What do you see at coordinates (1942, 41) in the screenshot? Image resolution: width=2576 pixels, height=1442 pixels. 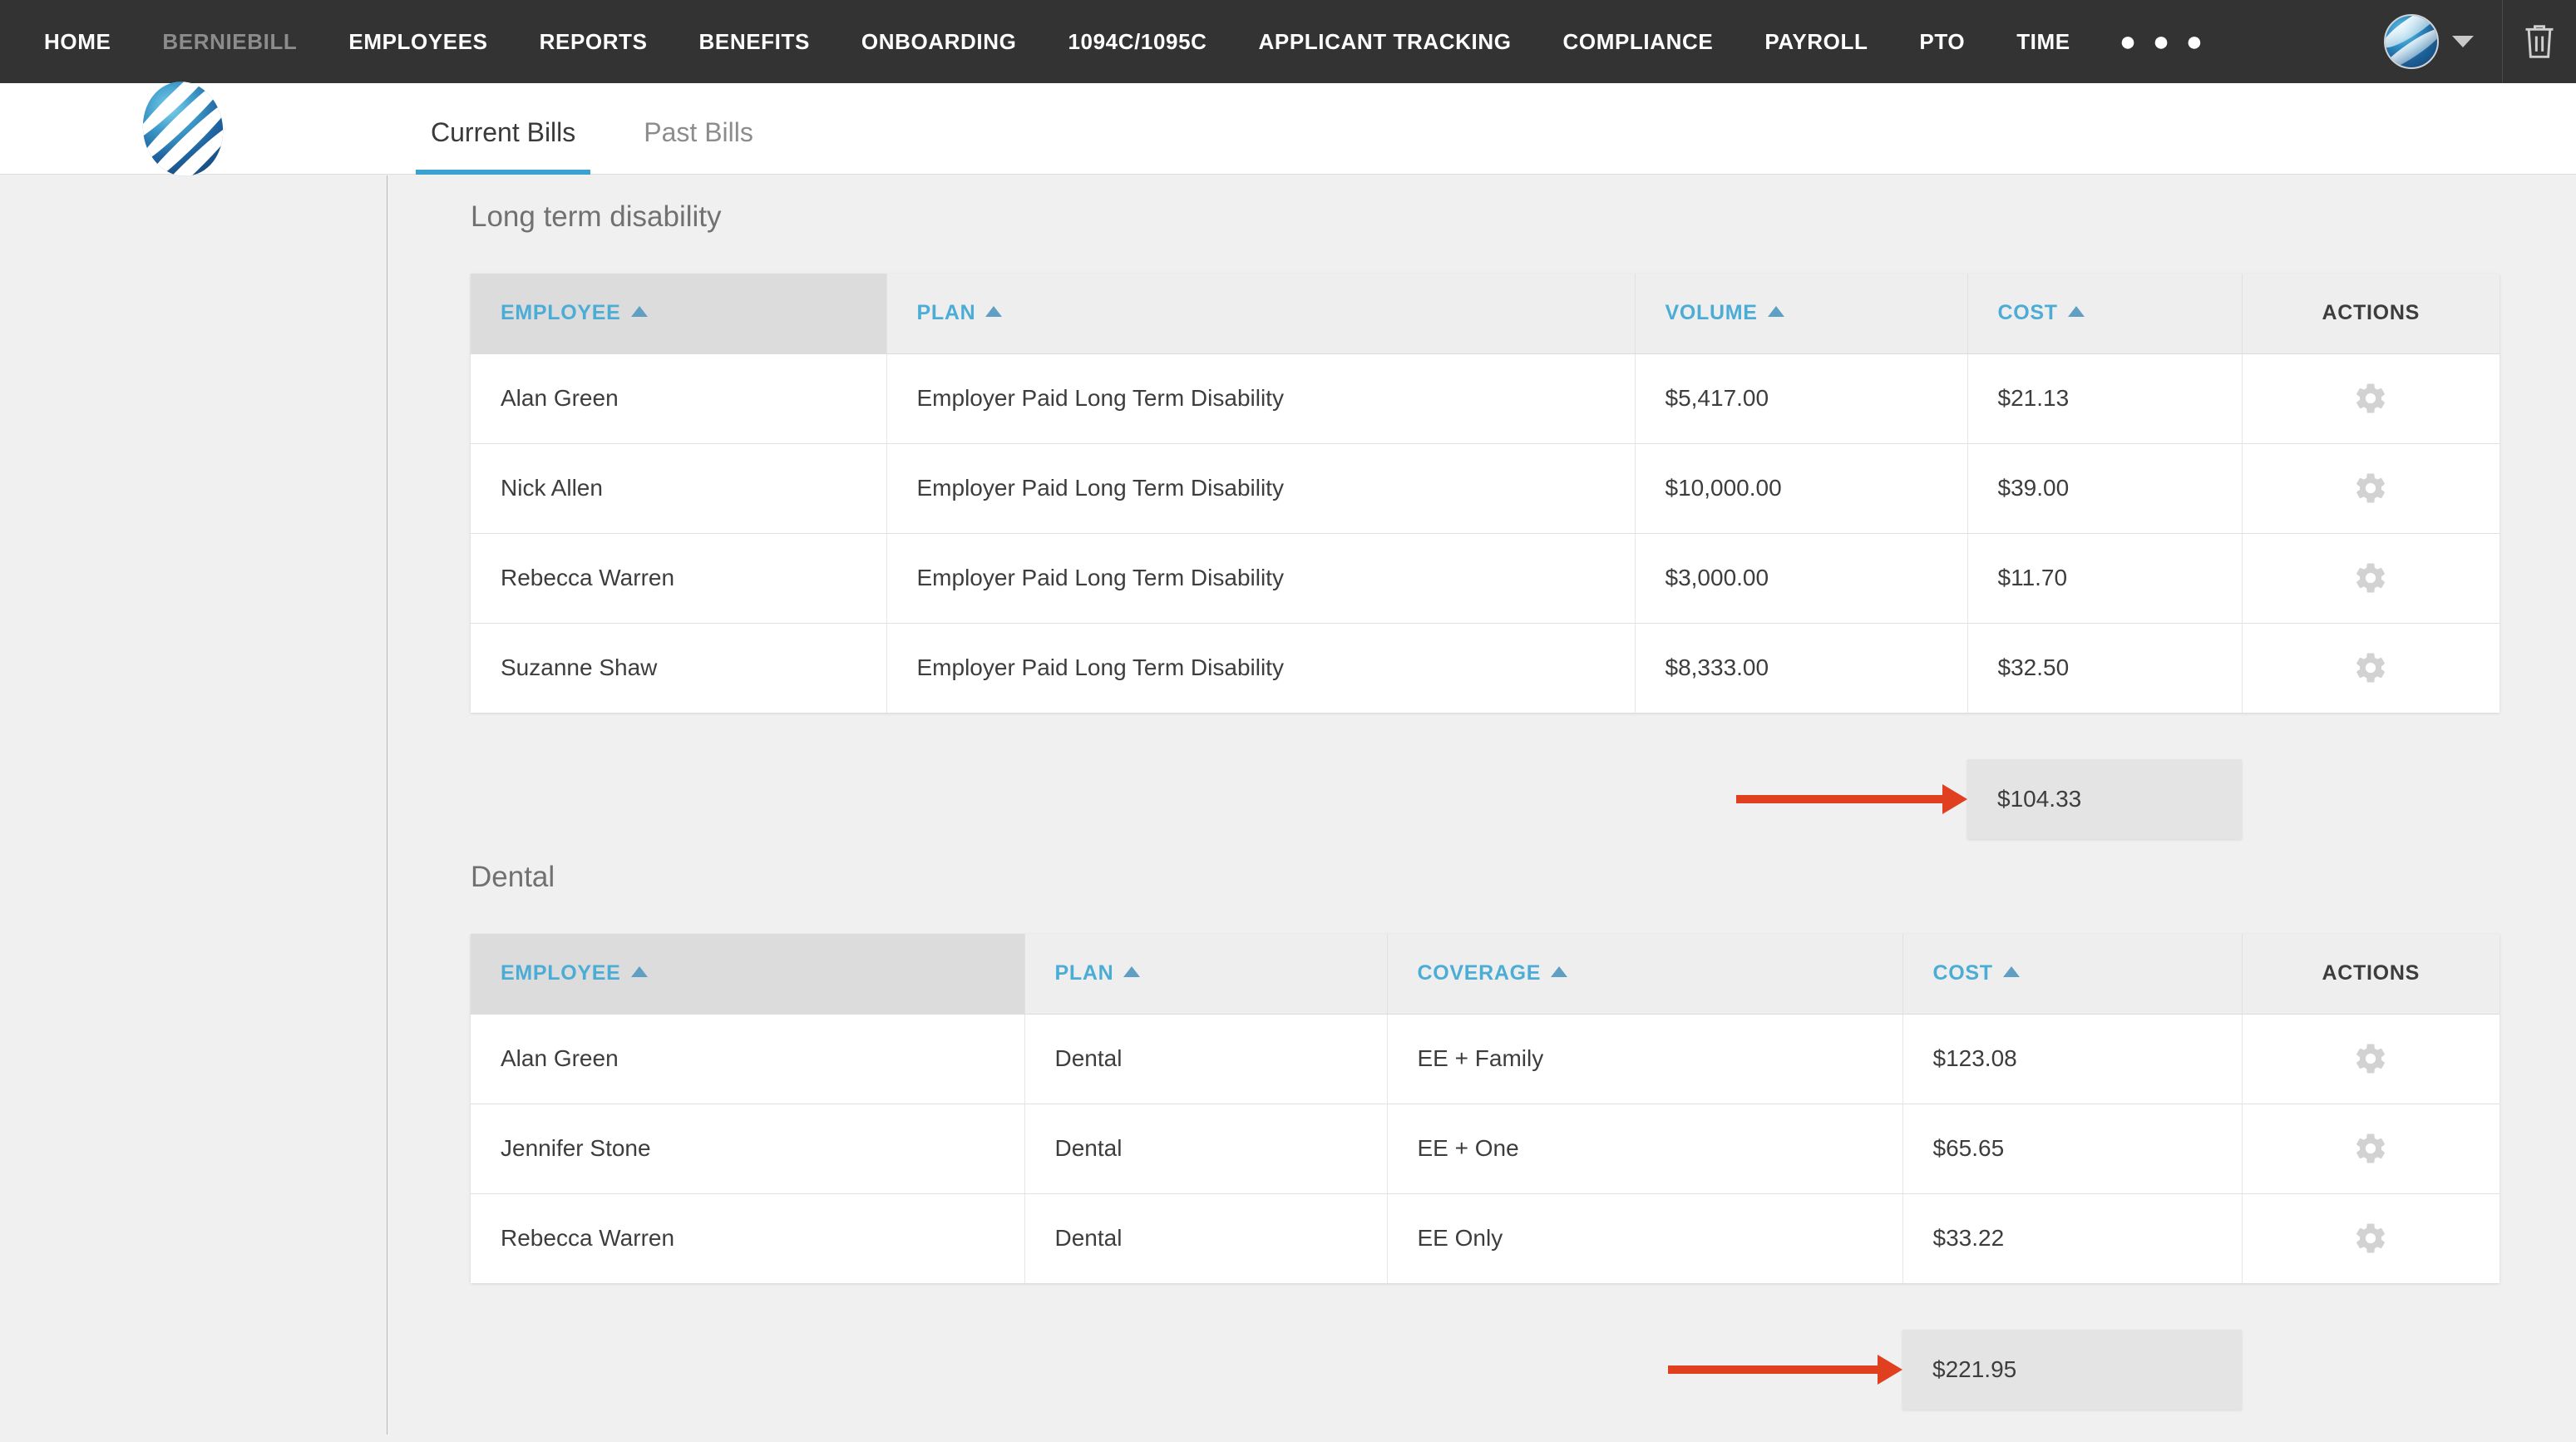 I see `nav-item-pto: PTO` at bounding box center [1942, 41].